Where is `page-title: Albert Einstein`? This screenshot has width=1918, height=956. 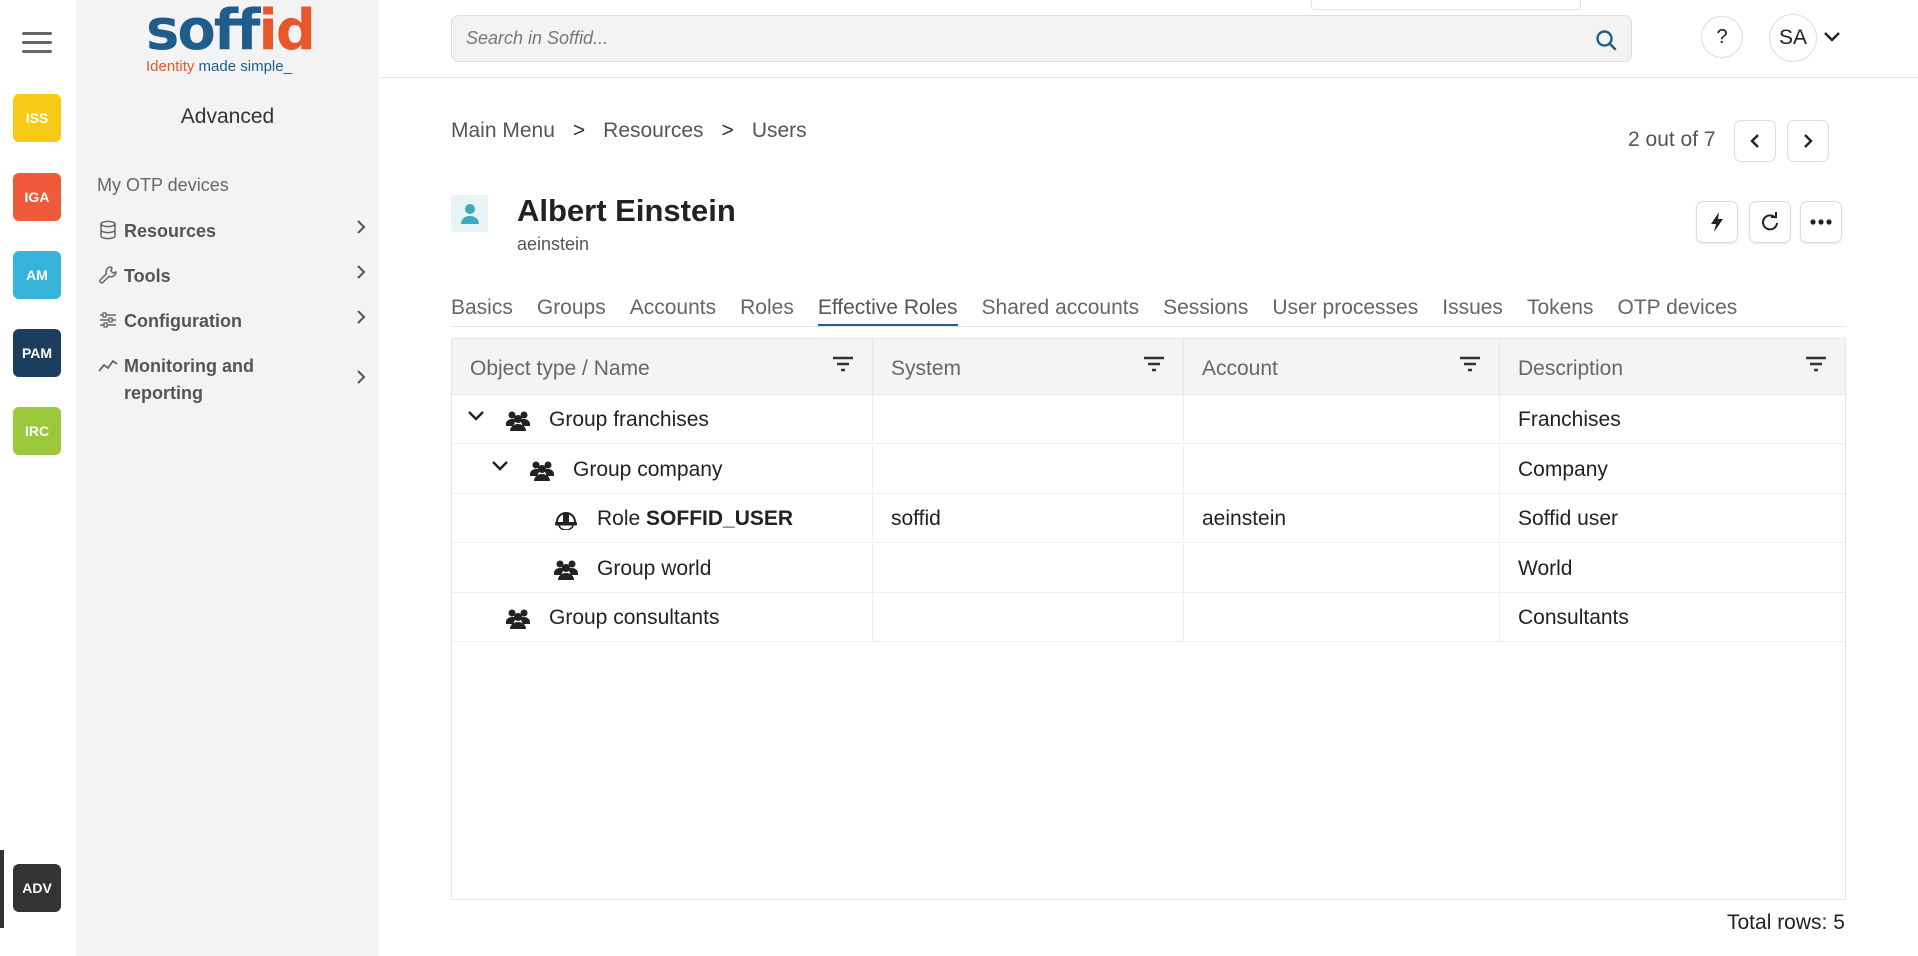 page-title: Albert Einstein is located at coordinates (626, 210).